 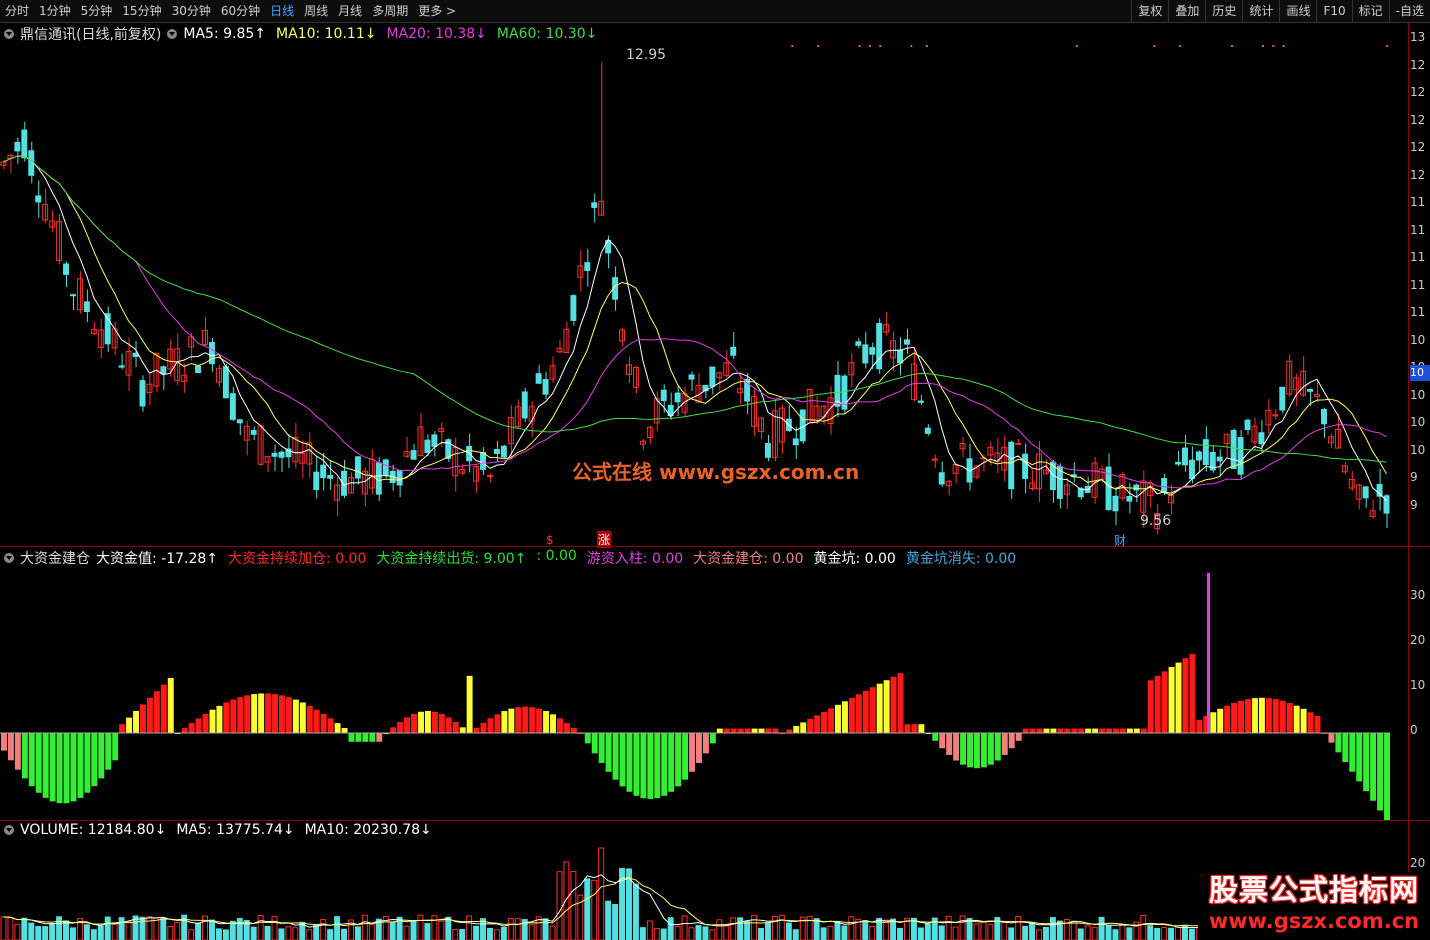 What do you see at coordinates (172, 34) in the screenshot?
I see `ma-settings-icon` at bounding box center [172, 34].